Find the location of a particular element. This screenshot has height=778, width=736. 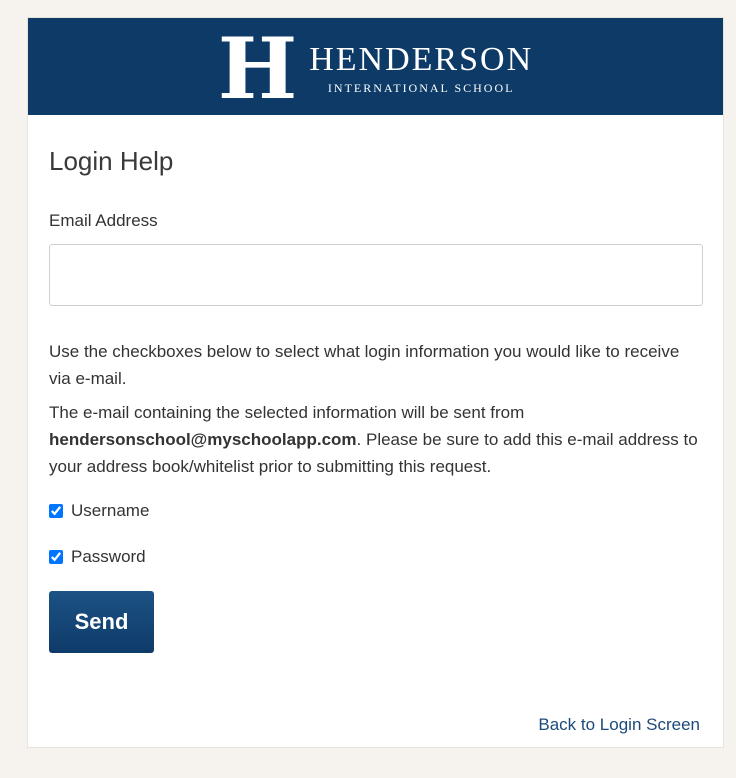

school-logo-mark: H is located at coordinates (257, 68).